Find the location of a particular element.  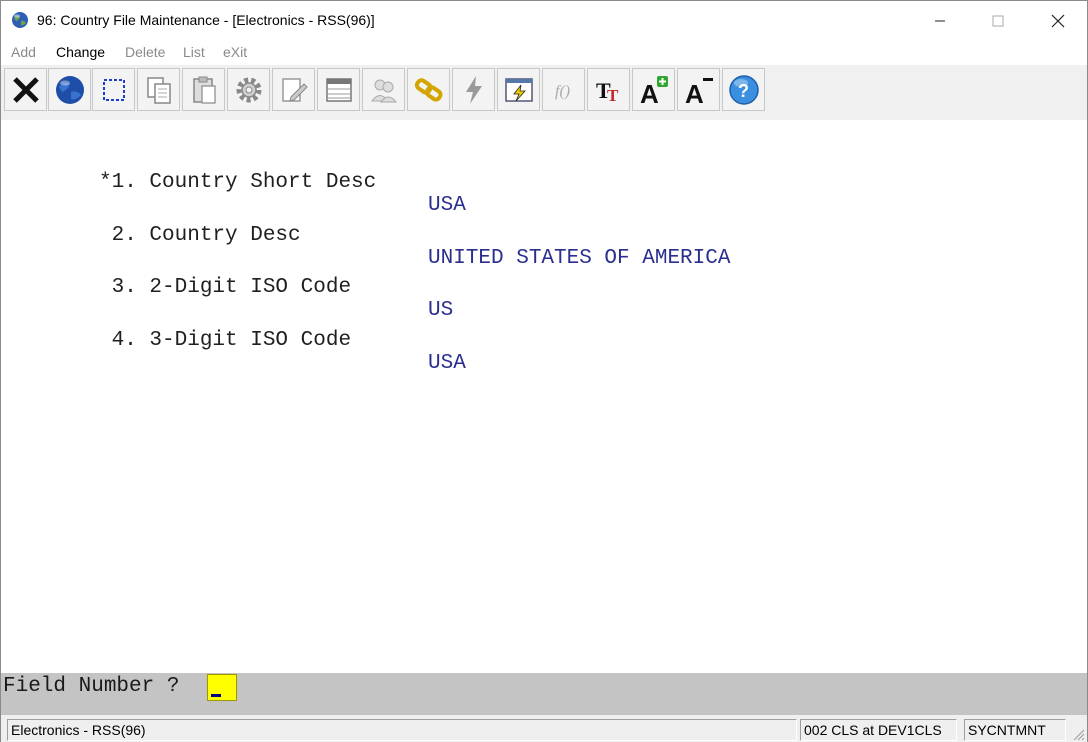

table-view-icon is located at coordinates (338, 89).